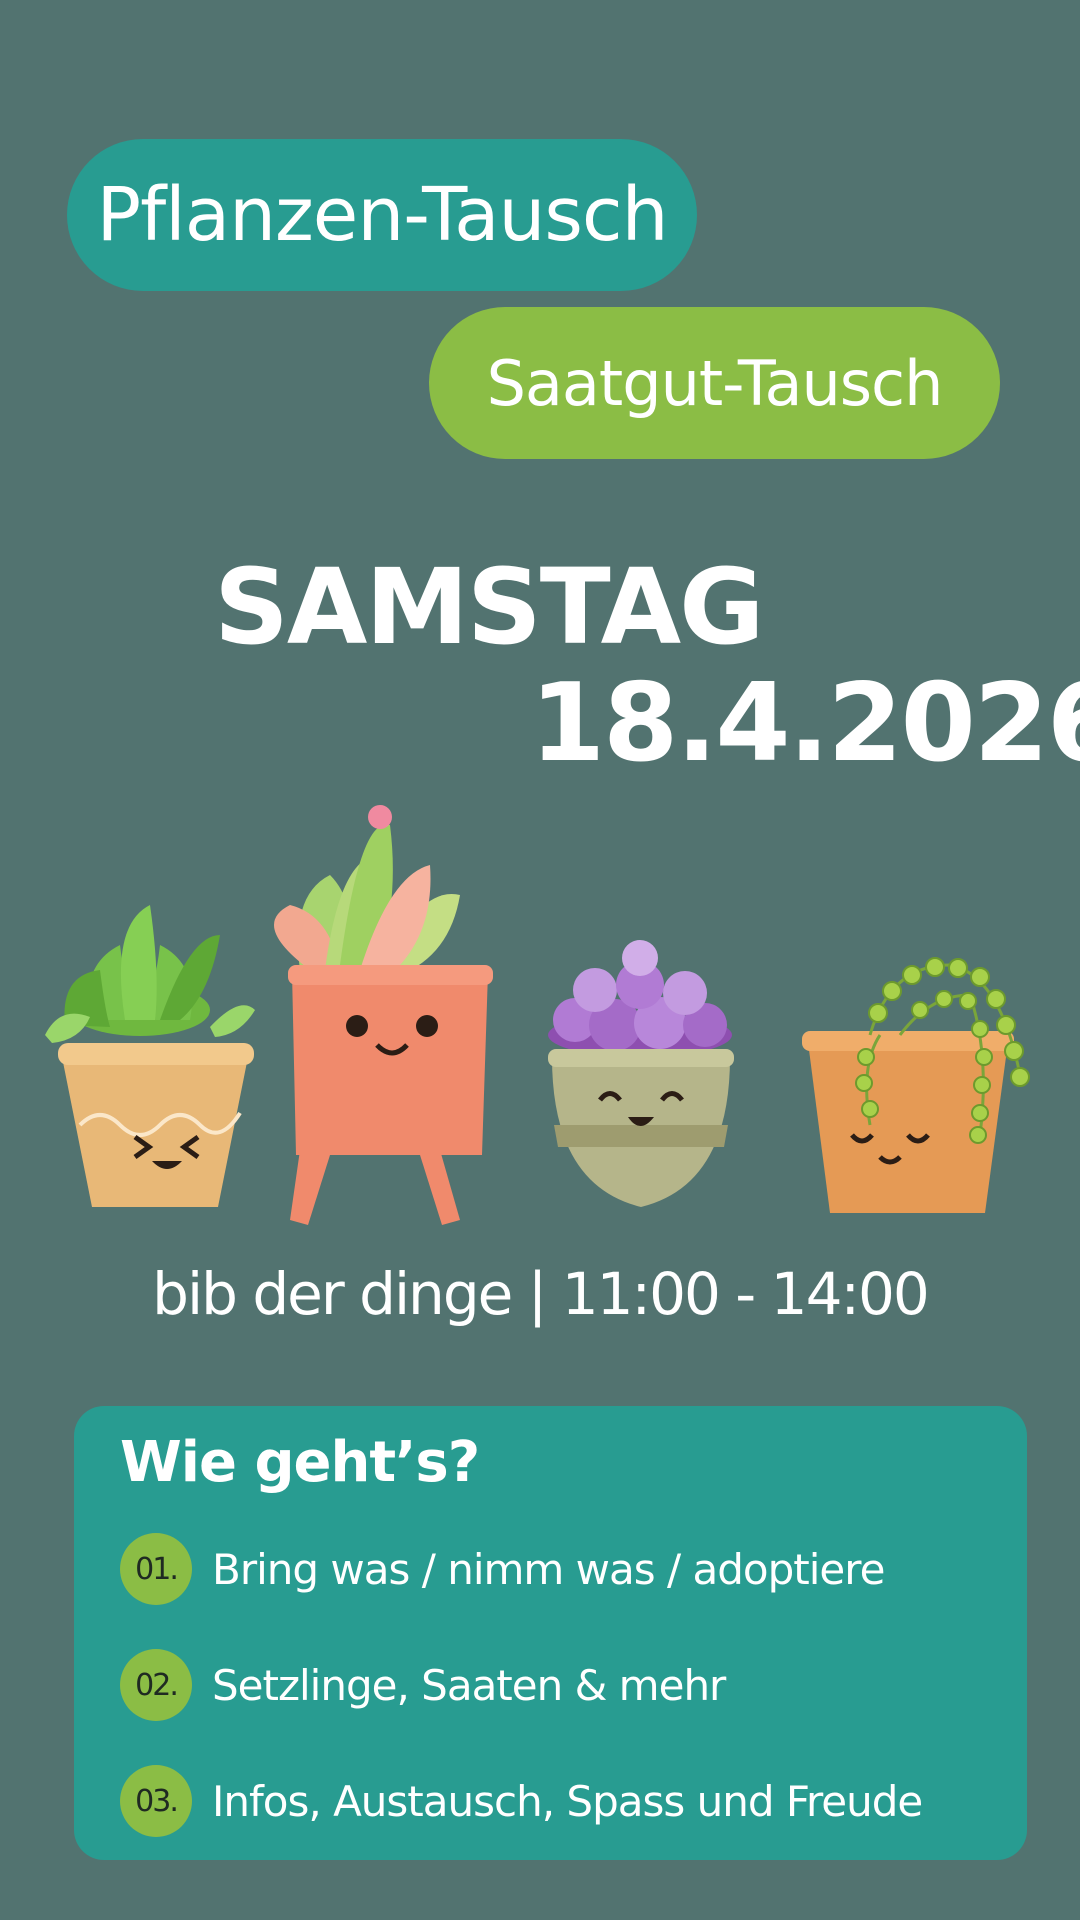 The width and height of the screenshot is (1080, 1920). I want to click on event-day: SAMSTAG, so click(489, 607).